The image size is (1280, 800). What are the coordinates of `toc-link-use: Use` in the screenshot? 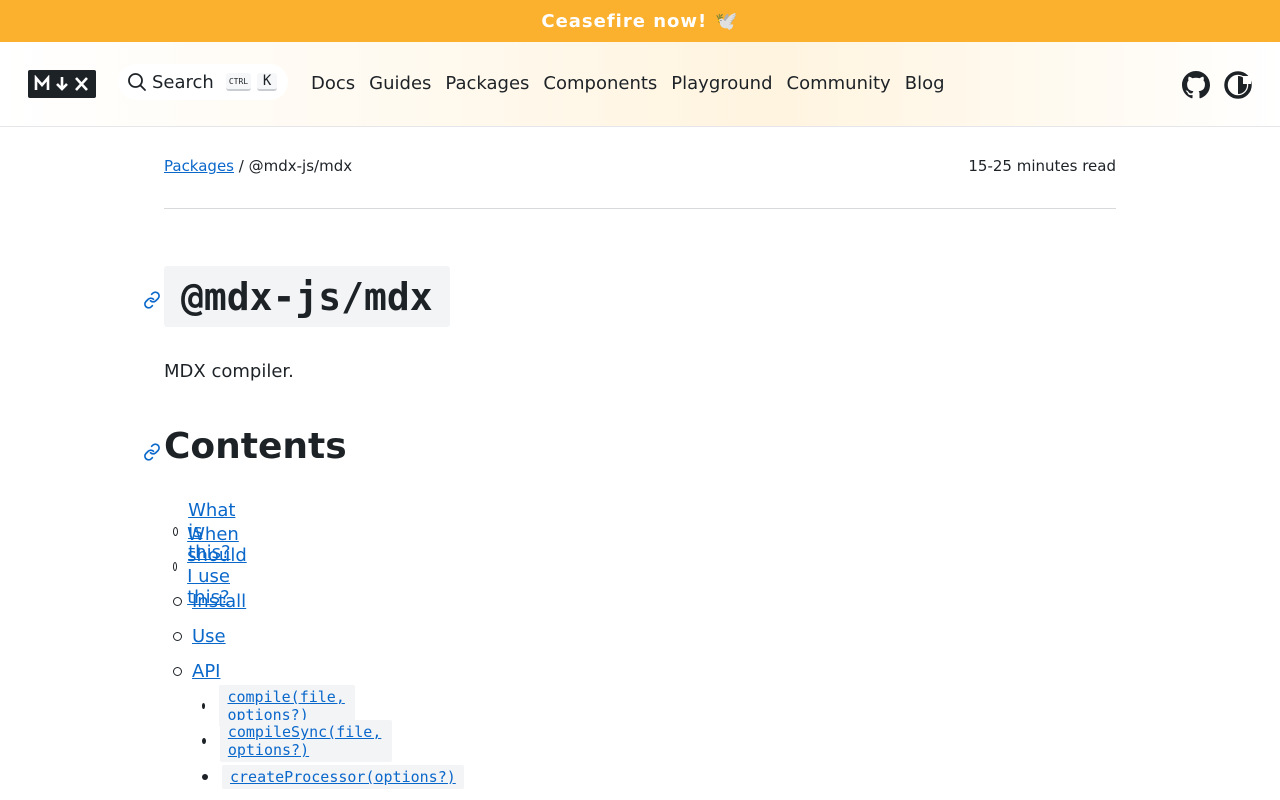 It's located at (209, 636).